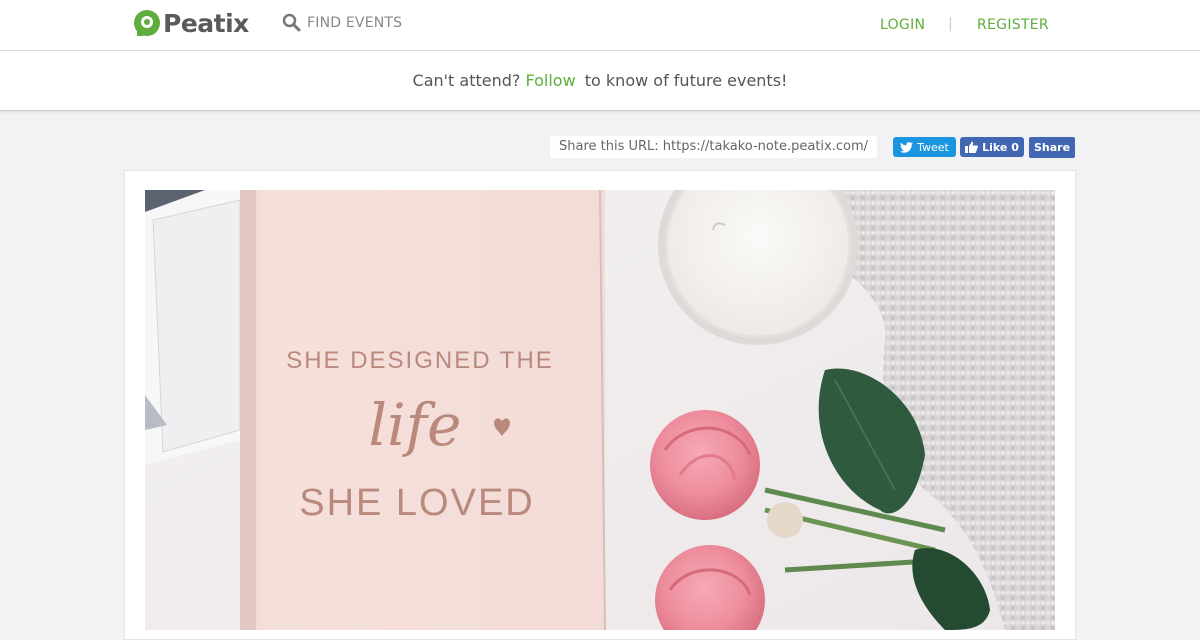  What do you see at coordinates (902, 25) in the screenshot?
I see `login-link: LOGIN` at bounding box center [902, 25].